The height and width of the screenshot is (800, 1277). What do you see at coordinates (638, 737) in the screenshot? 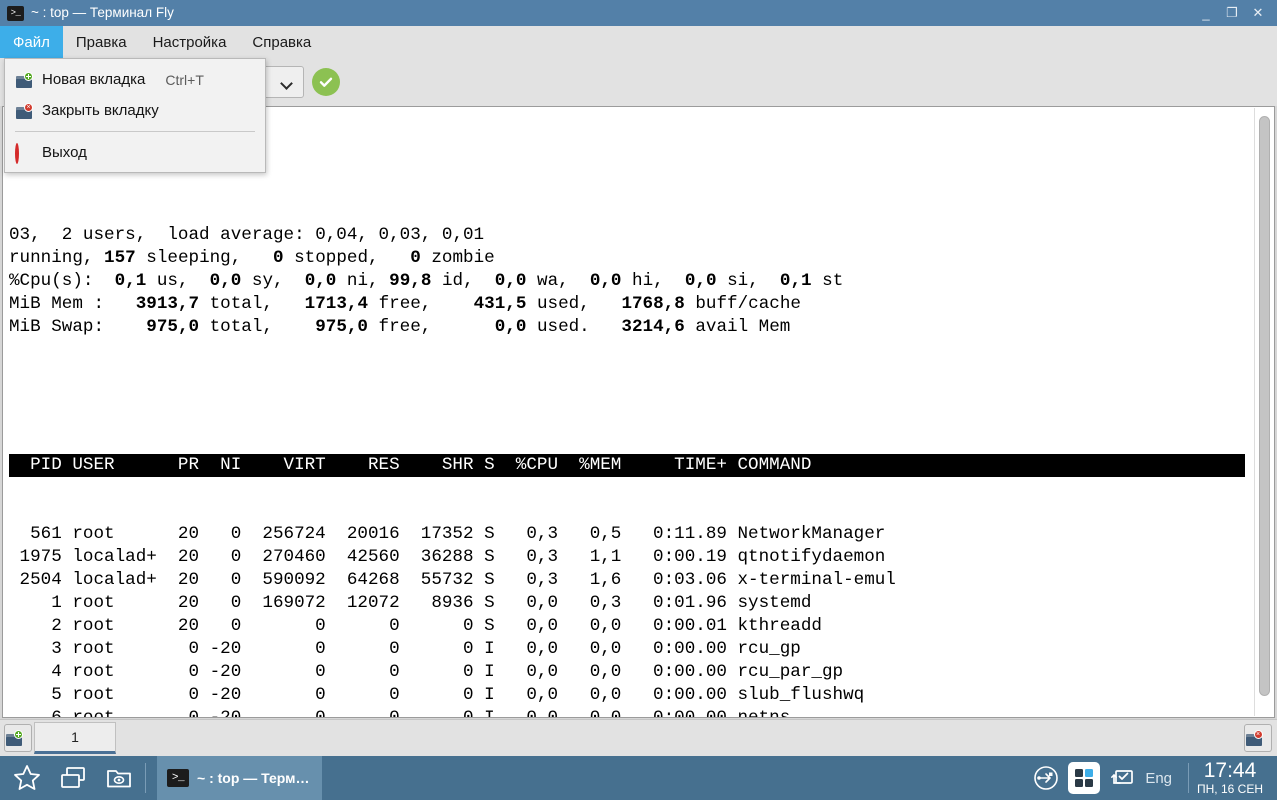
I see `terminal-tabbar: 1 ×` at bounding box center [638, 737].